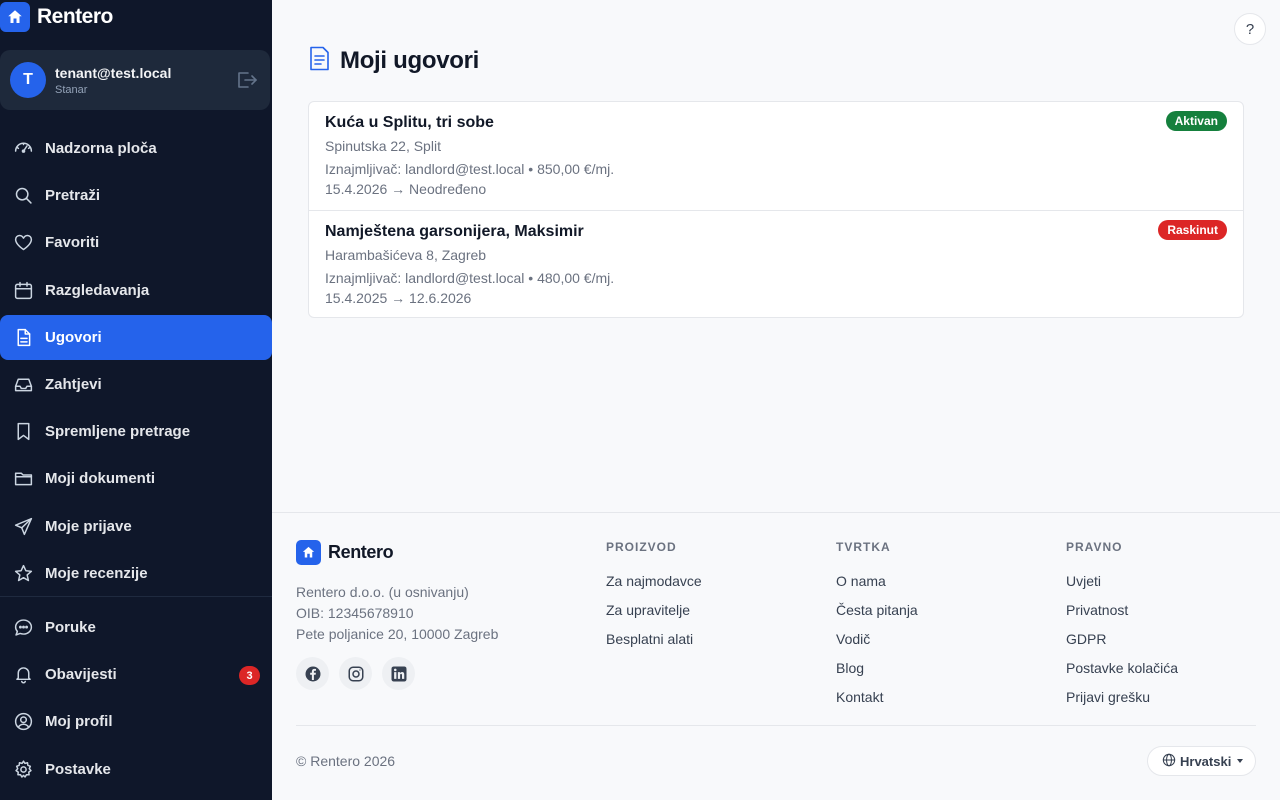  Describe the element at coordinates (23, 149) in the screenshot. I see `gauge-icon` at that location.